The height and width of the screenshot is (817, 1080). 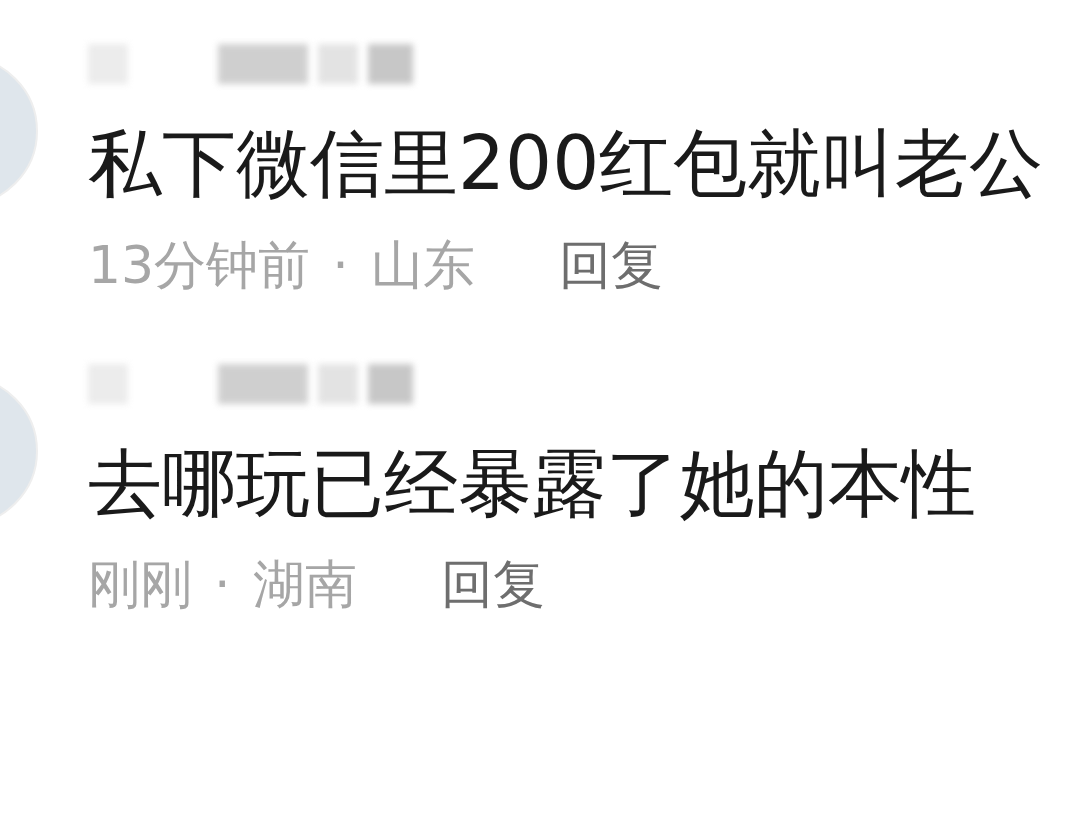 I want to click on comment-text: 私下微信里200红包就叫老公, so click(x=566, y=163).